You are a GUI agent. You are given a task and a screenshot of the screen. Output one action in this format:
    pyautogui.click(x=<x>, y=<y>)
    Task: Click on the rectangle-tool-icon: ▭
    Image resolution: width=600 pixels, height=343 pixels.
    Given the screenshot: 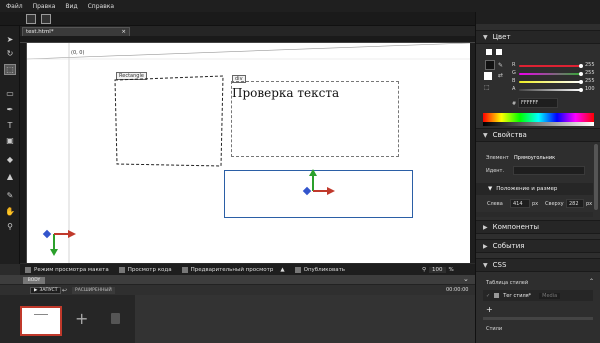 What is the action you would take?
    pyautogui.click(x=10, y=93)
    